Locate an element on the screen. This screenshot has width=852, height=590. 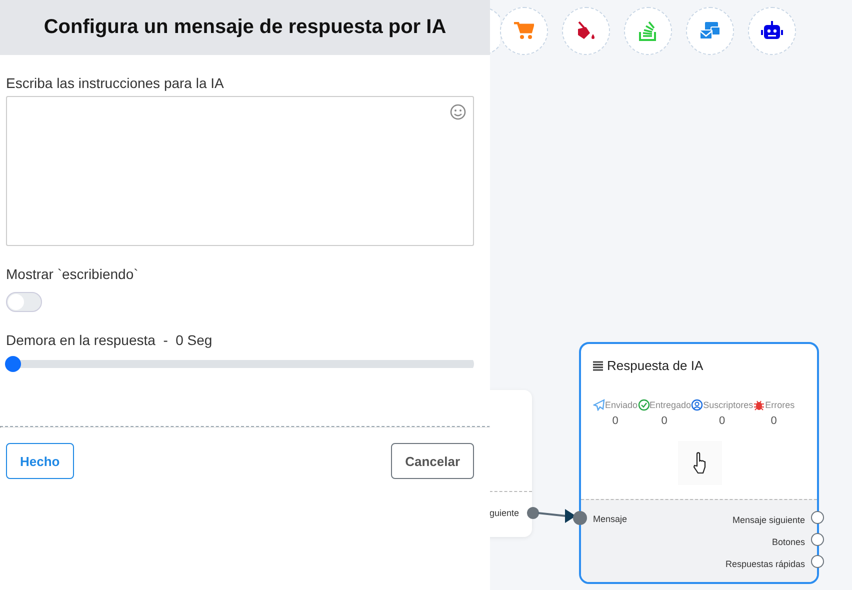
hand-pointer-icon is located at coordinates (700, 463).